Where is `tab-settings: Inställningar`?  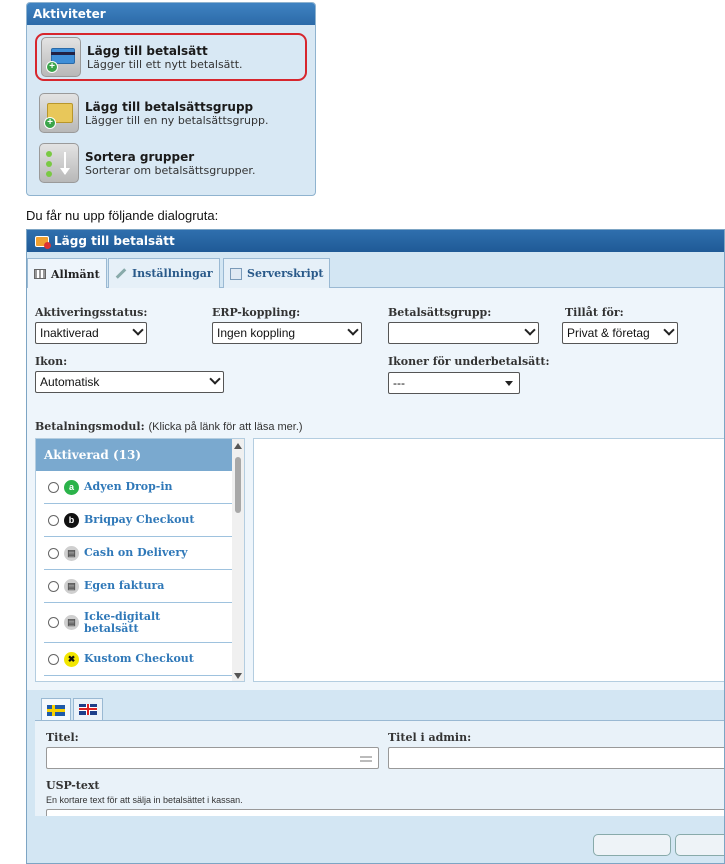
tab-settings: Inställningar is located at coordinates (164, 273).